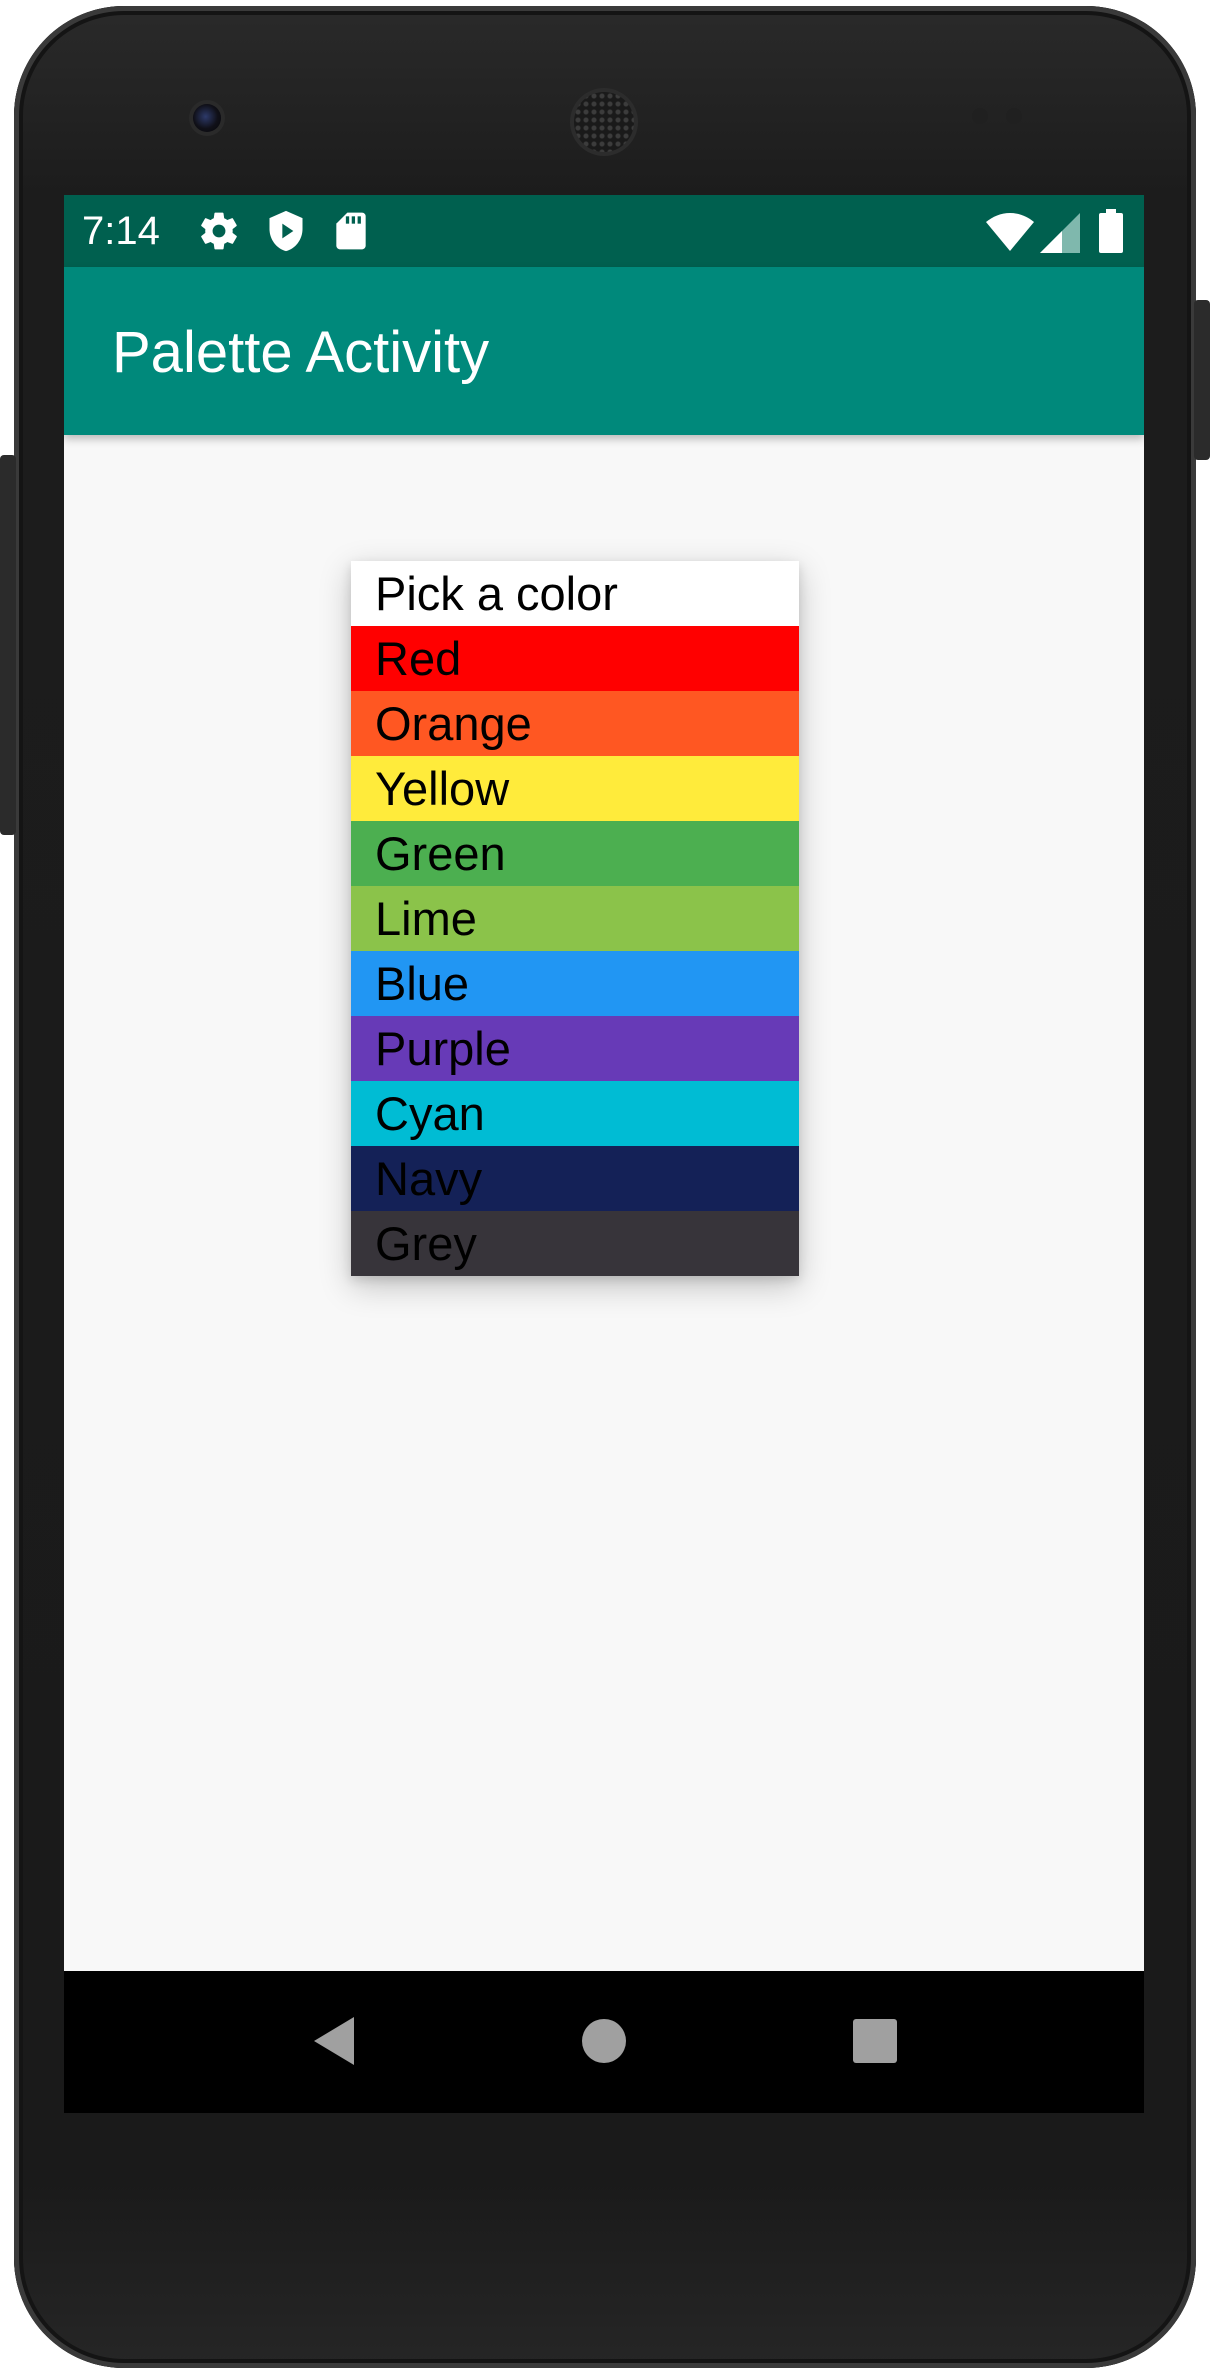 Image resolution: width=1210 pixels, height=2375 pixels. Describe the element at coordinates (301, 352) in the screenshot. I see `page-title: Palette Activity` at that location.